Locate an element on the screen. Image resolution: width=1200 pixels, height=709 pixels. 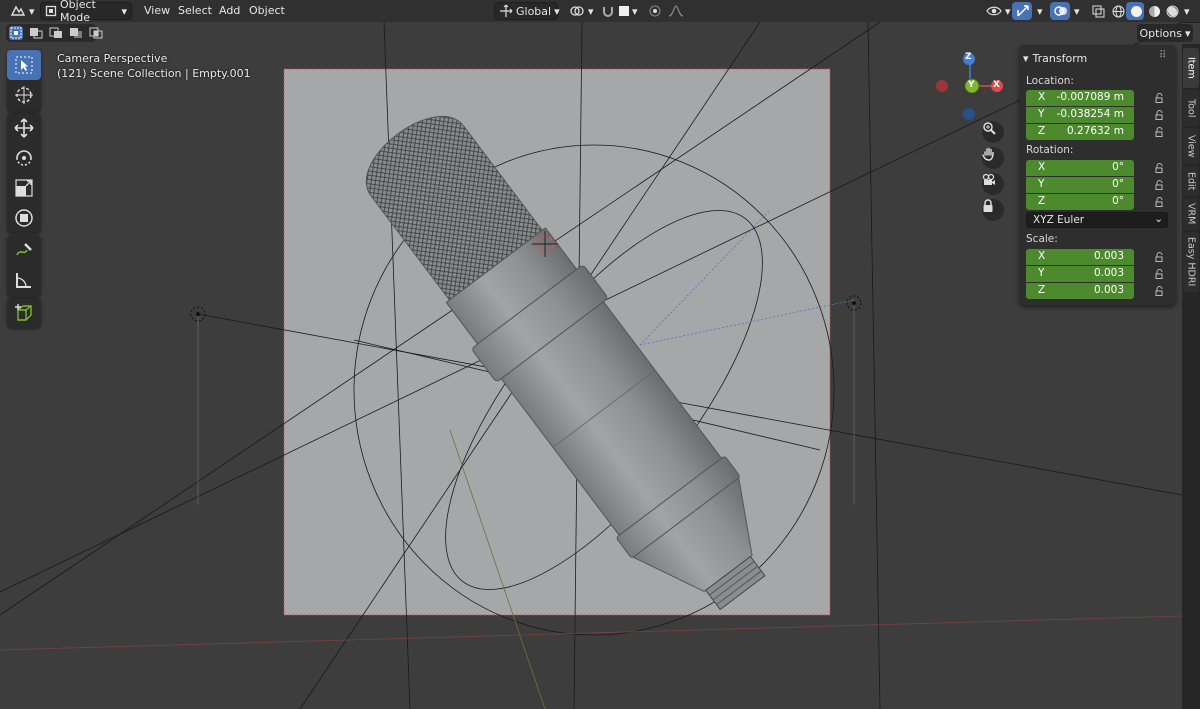
pan-button is located at coordinates (993, 158).